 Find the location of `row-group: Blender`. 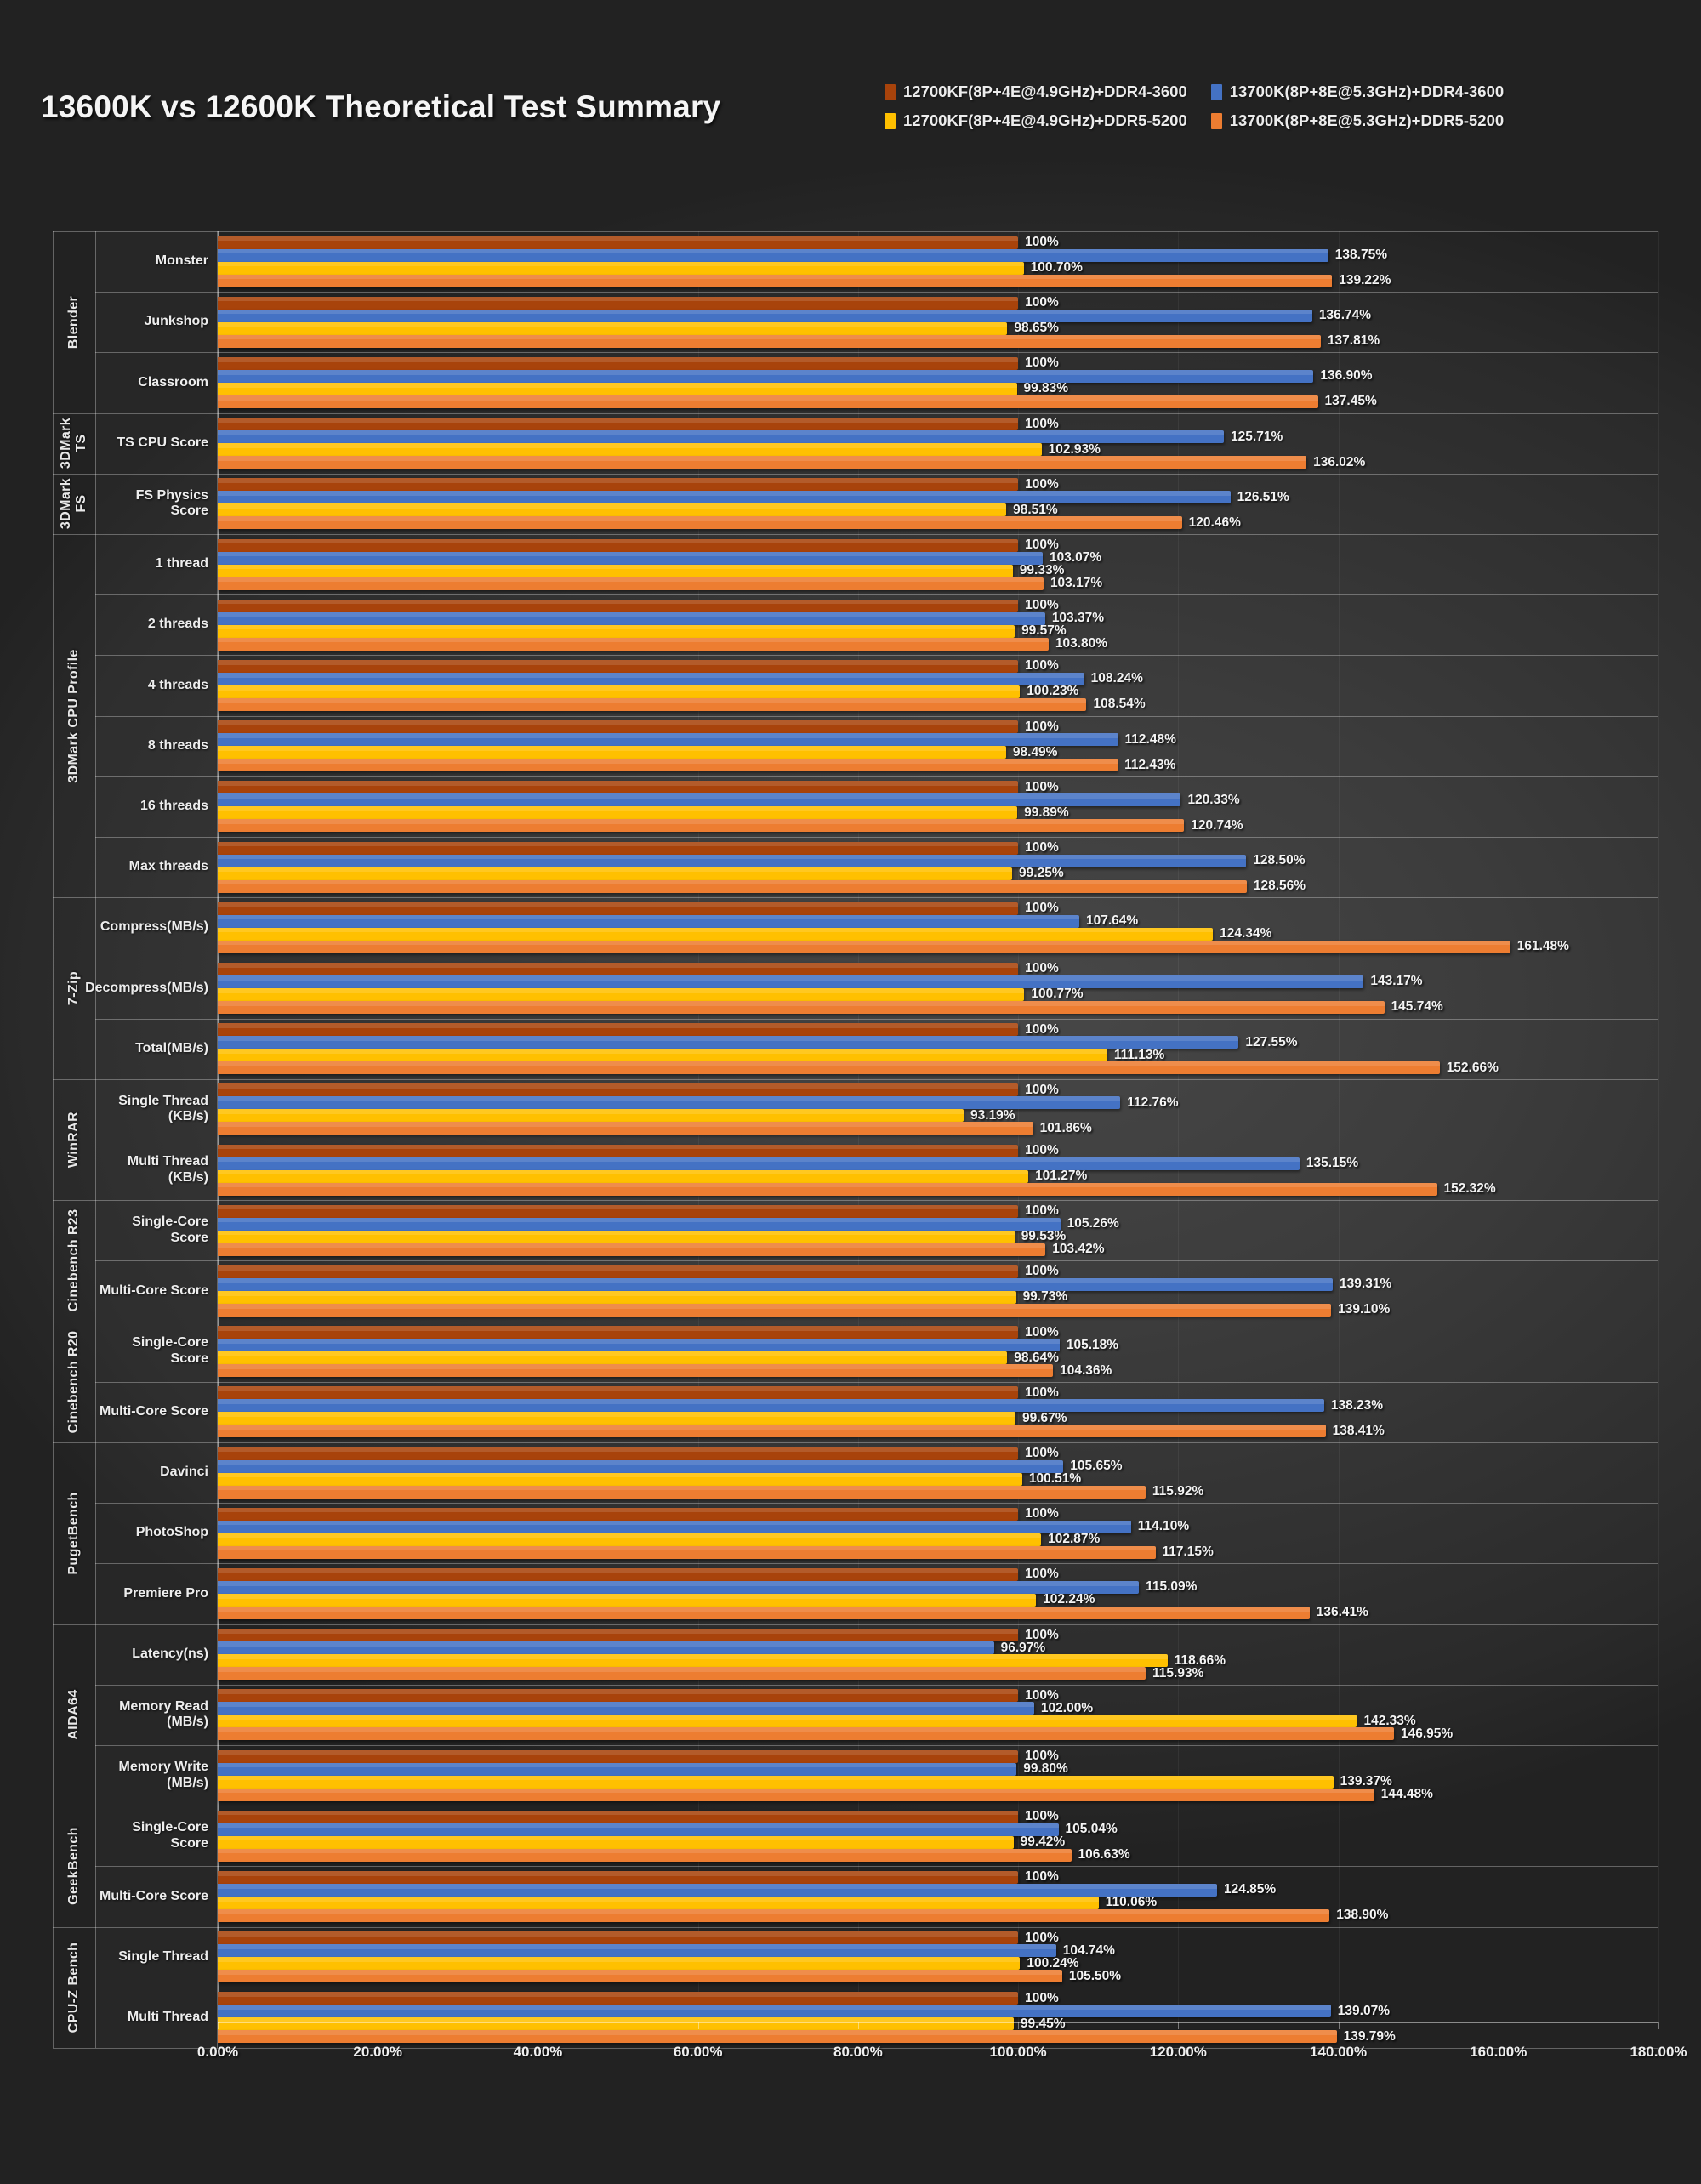

row-group: Blender is located at coordinates (74, 322).